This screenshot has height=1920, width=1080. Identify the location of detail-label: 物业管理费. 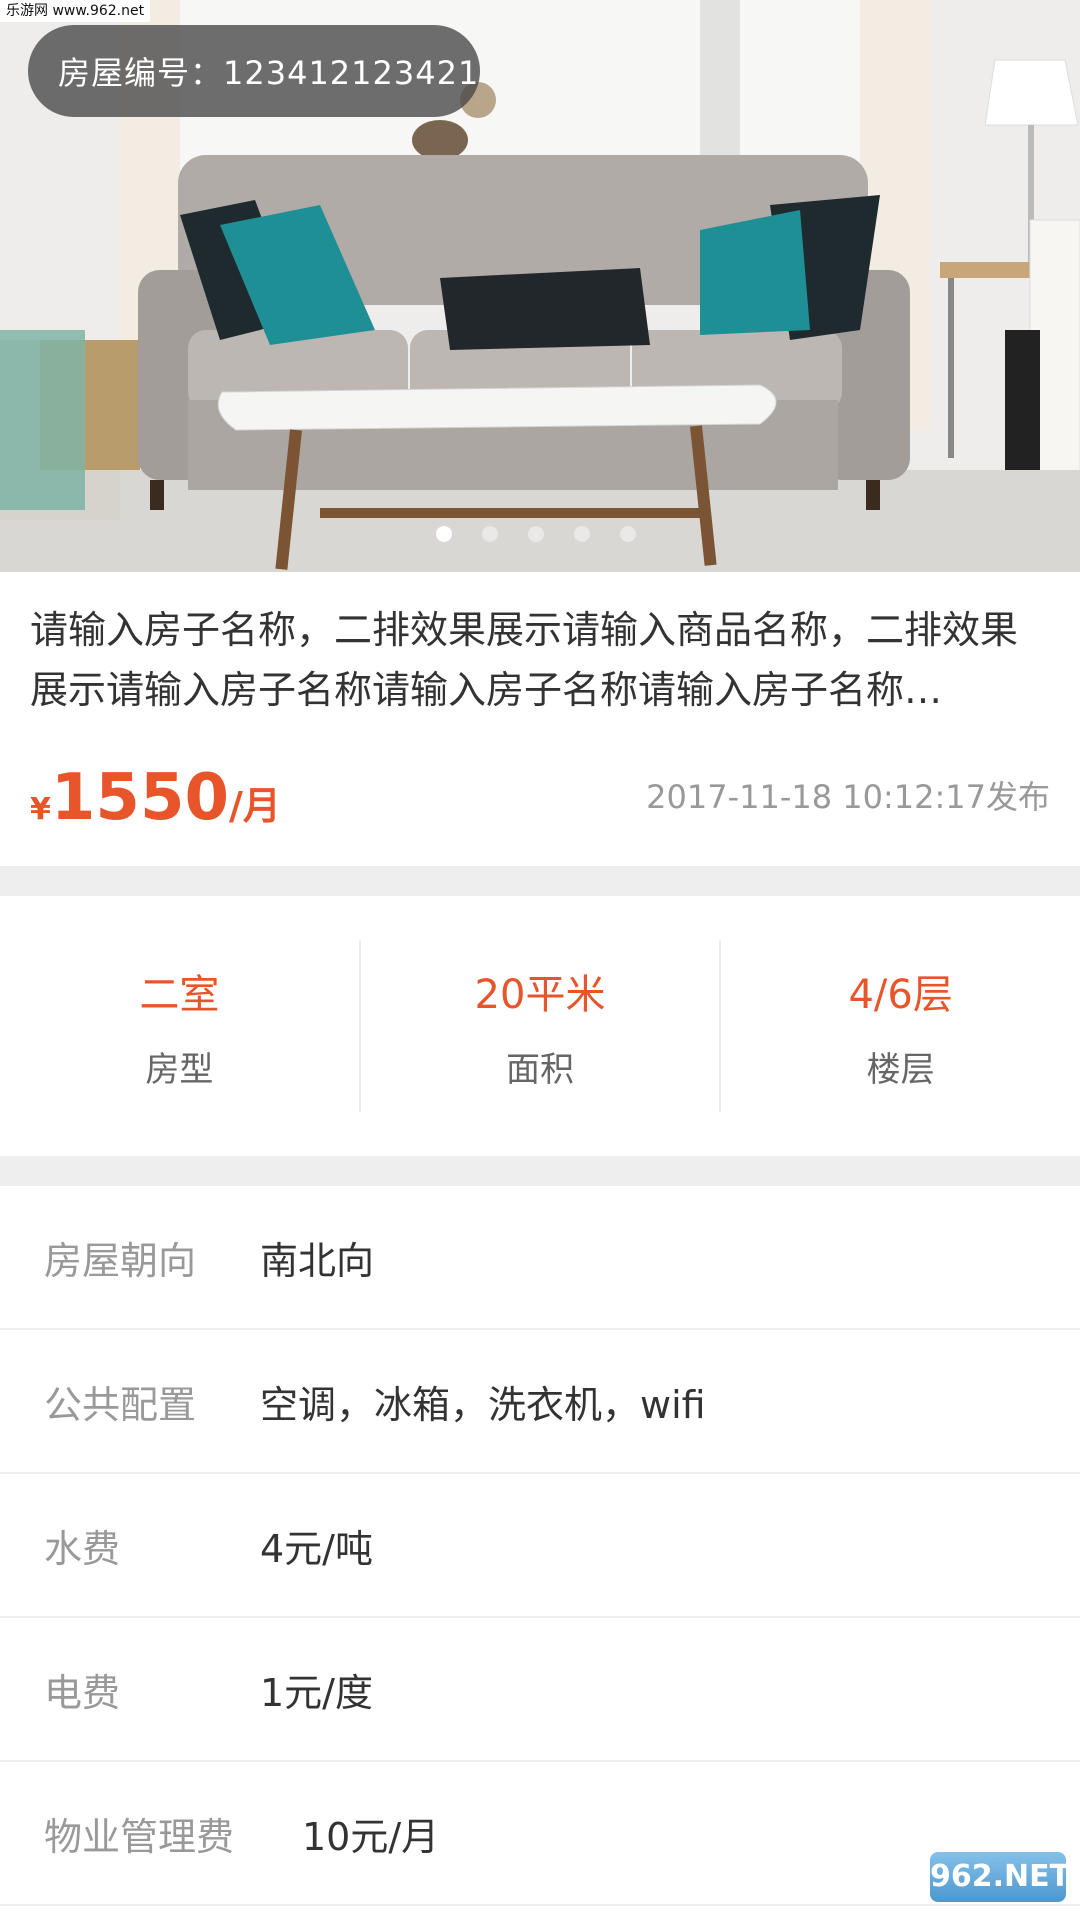
(139, 1836).